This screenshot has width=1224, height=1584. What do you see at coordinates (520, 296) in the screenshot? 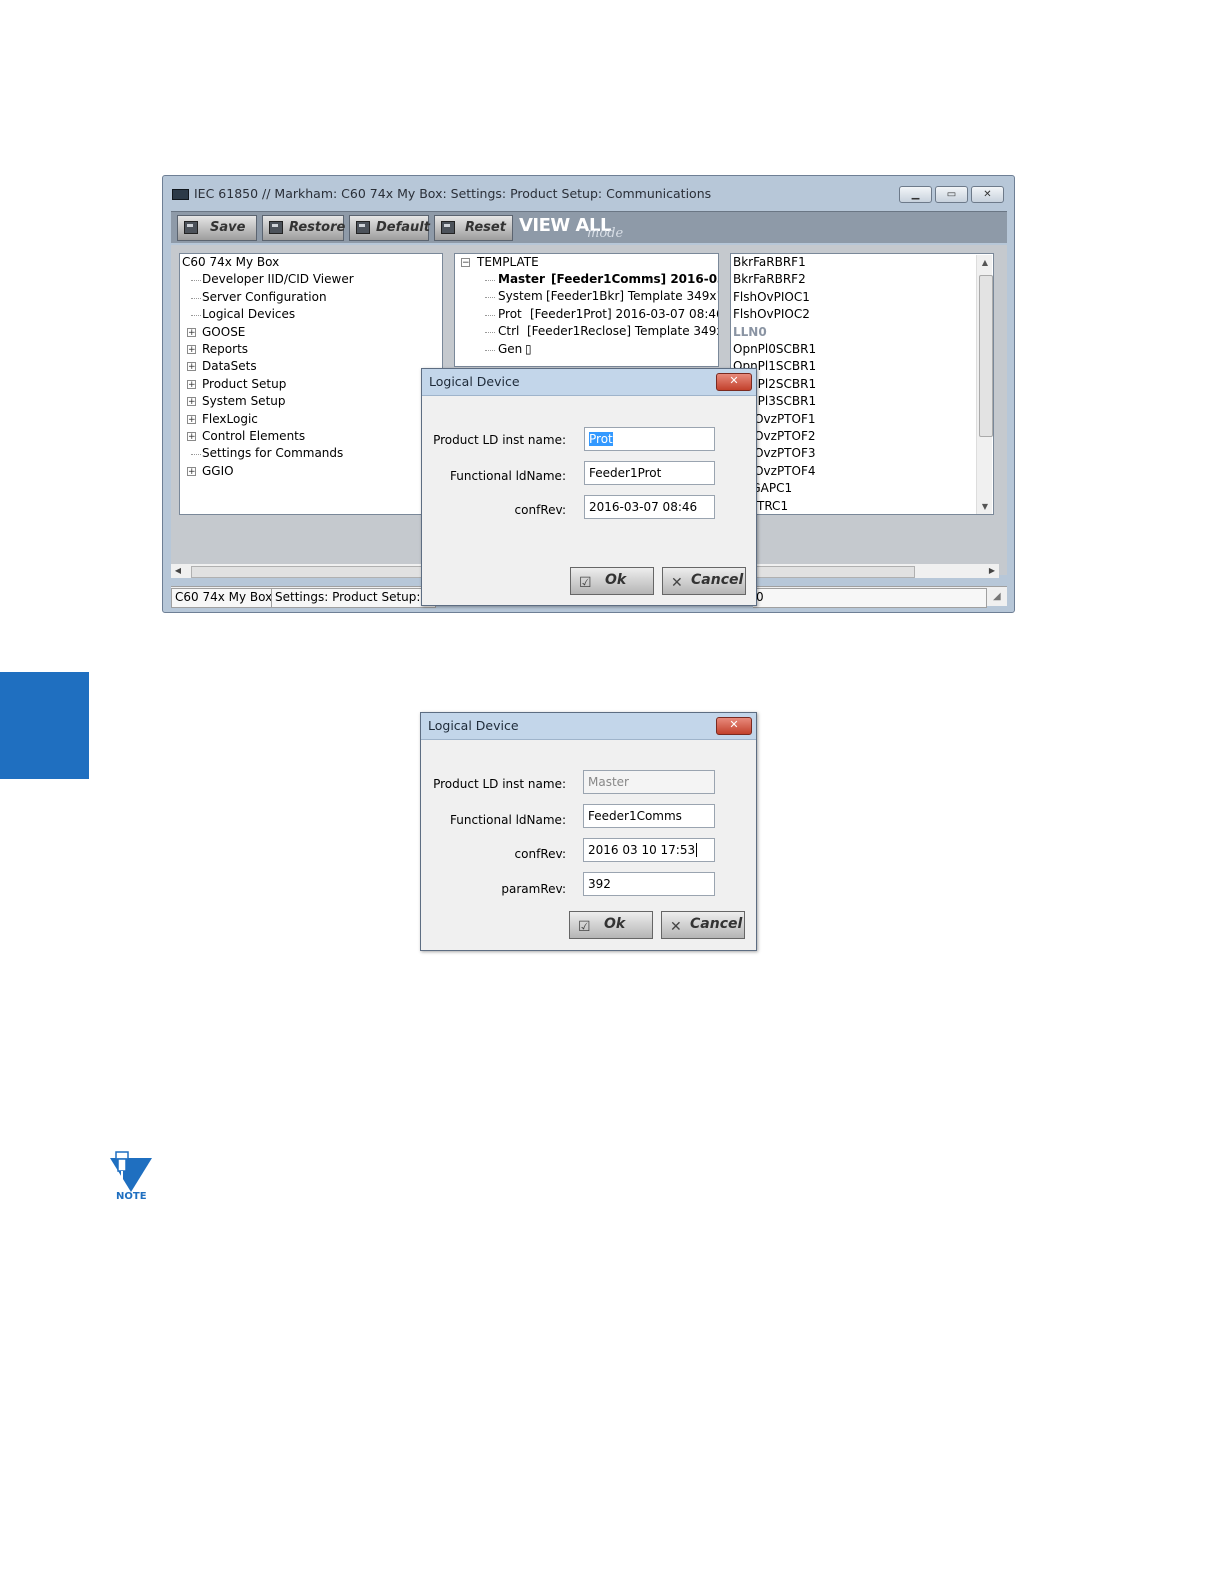
I see `logical-device-name: System` at bounding box center [520, 296].